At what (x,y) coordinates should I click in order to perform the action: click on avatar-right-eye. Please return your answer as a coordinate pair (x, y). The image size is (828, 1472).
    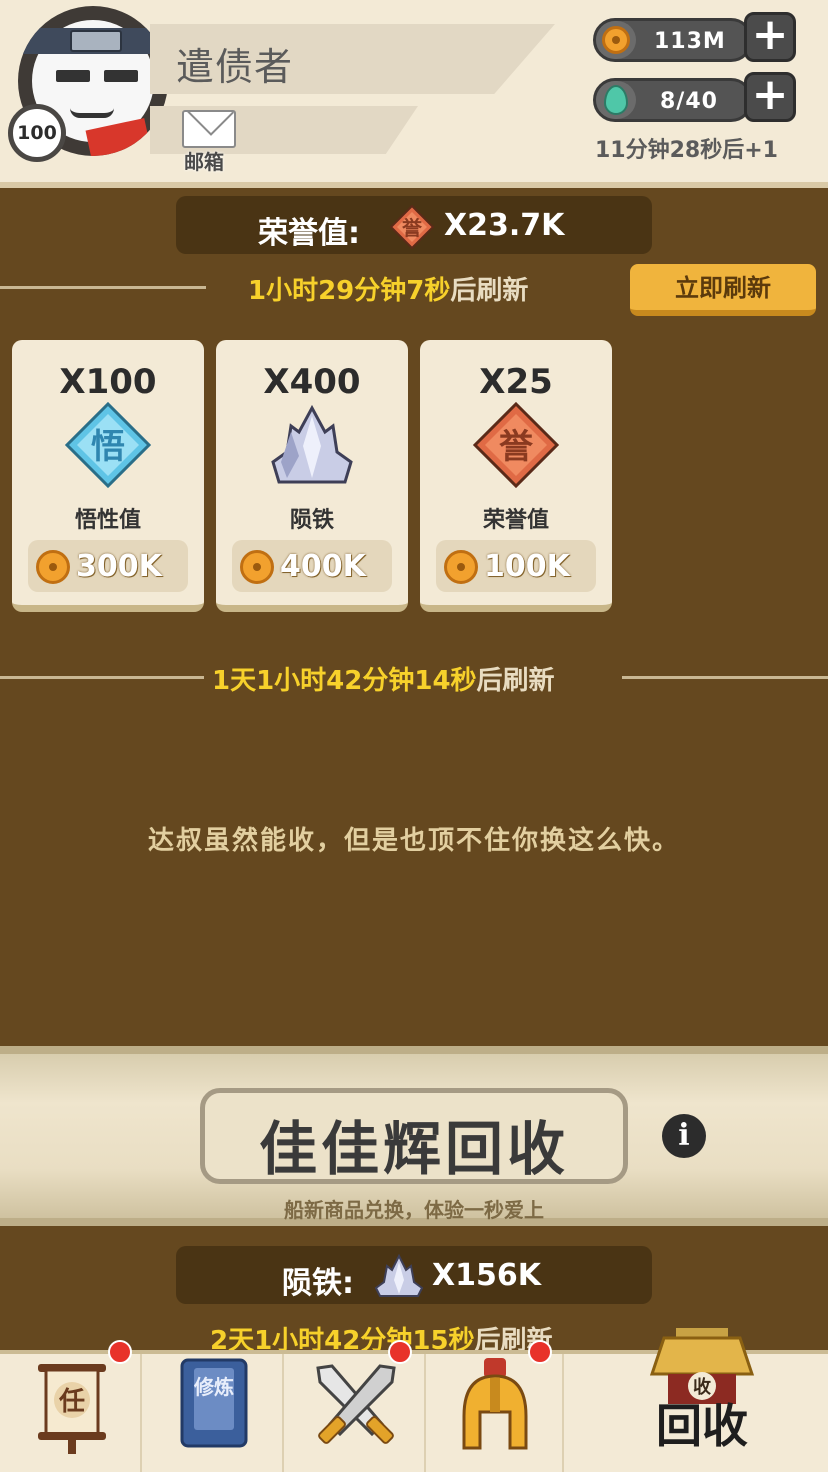
    Looking at the image, I should click on (121, 76).